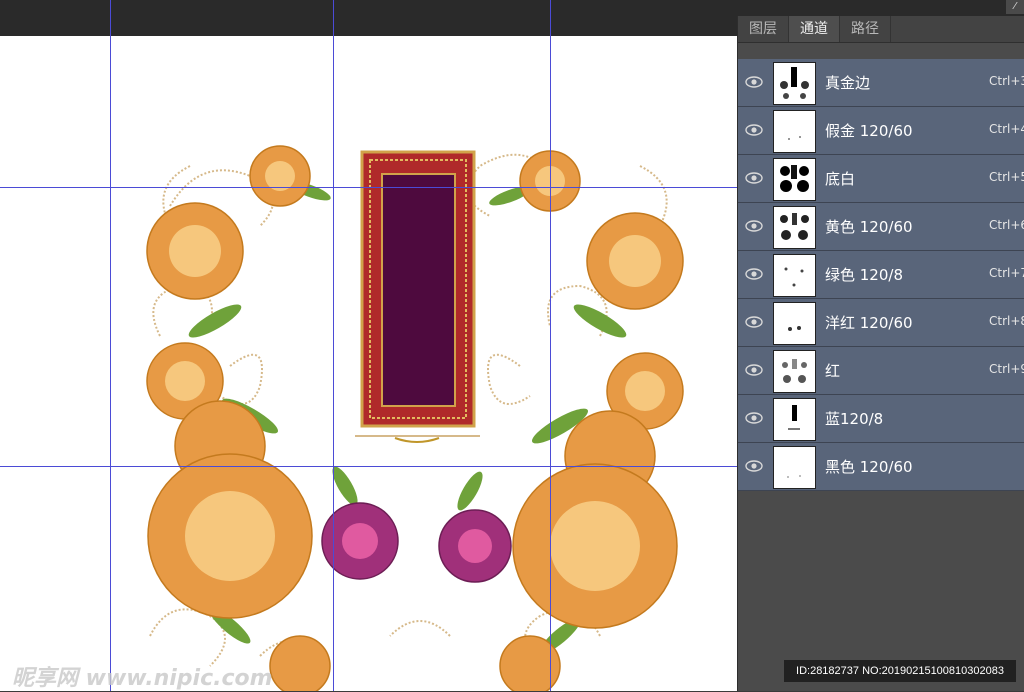  I want to click on panel-tabs: 图层 通道 路径, so click(881, 29).